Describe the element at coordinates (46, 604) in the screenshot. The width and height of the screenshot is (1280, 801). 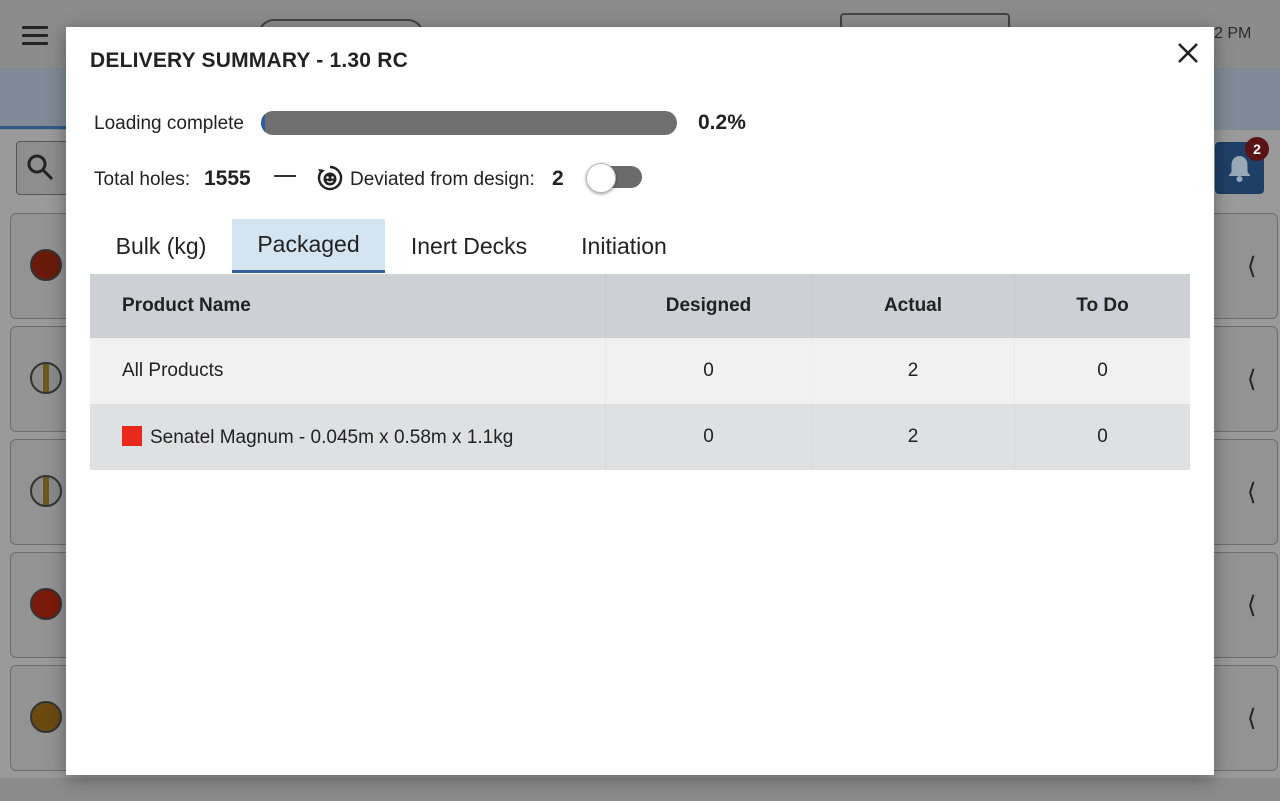
I see `drill-icon` at that location.